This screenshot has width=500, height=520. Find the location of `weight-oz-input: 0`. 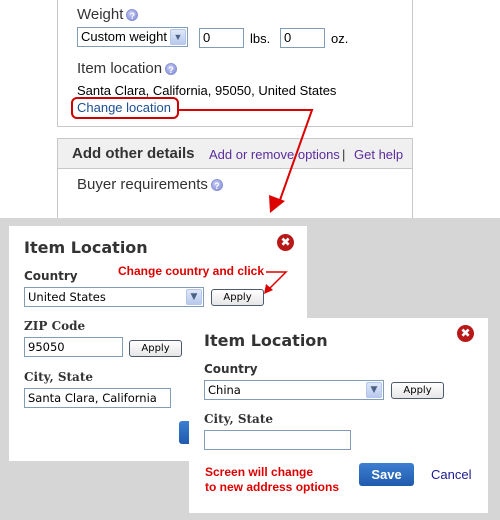

weight-oz-input: 0 is located at coordinates (302, 38).